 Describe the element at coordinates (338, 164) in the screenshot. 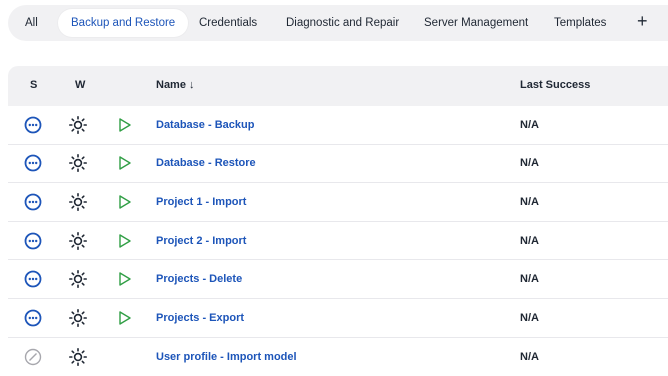

I see `table-row: Database - Restore N/A` at that location.